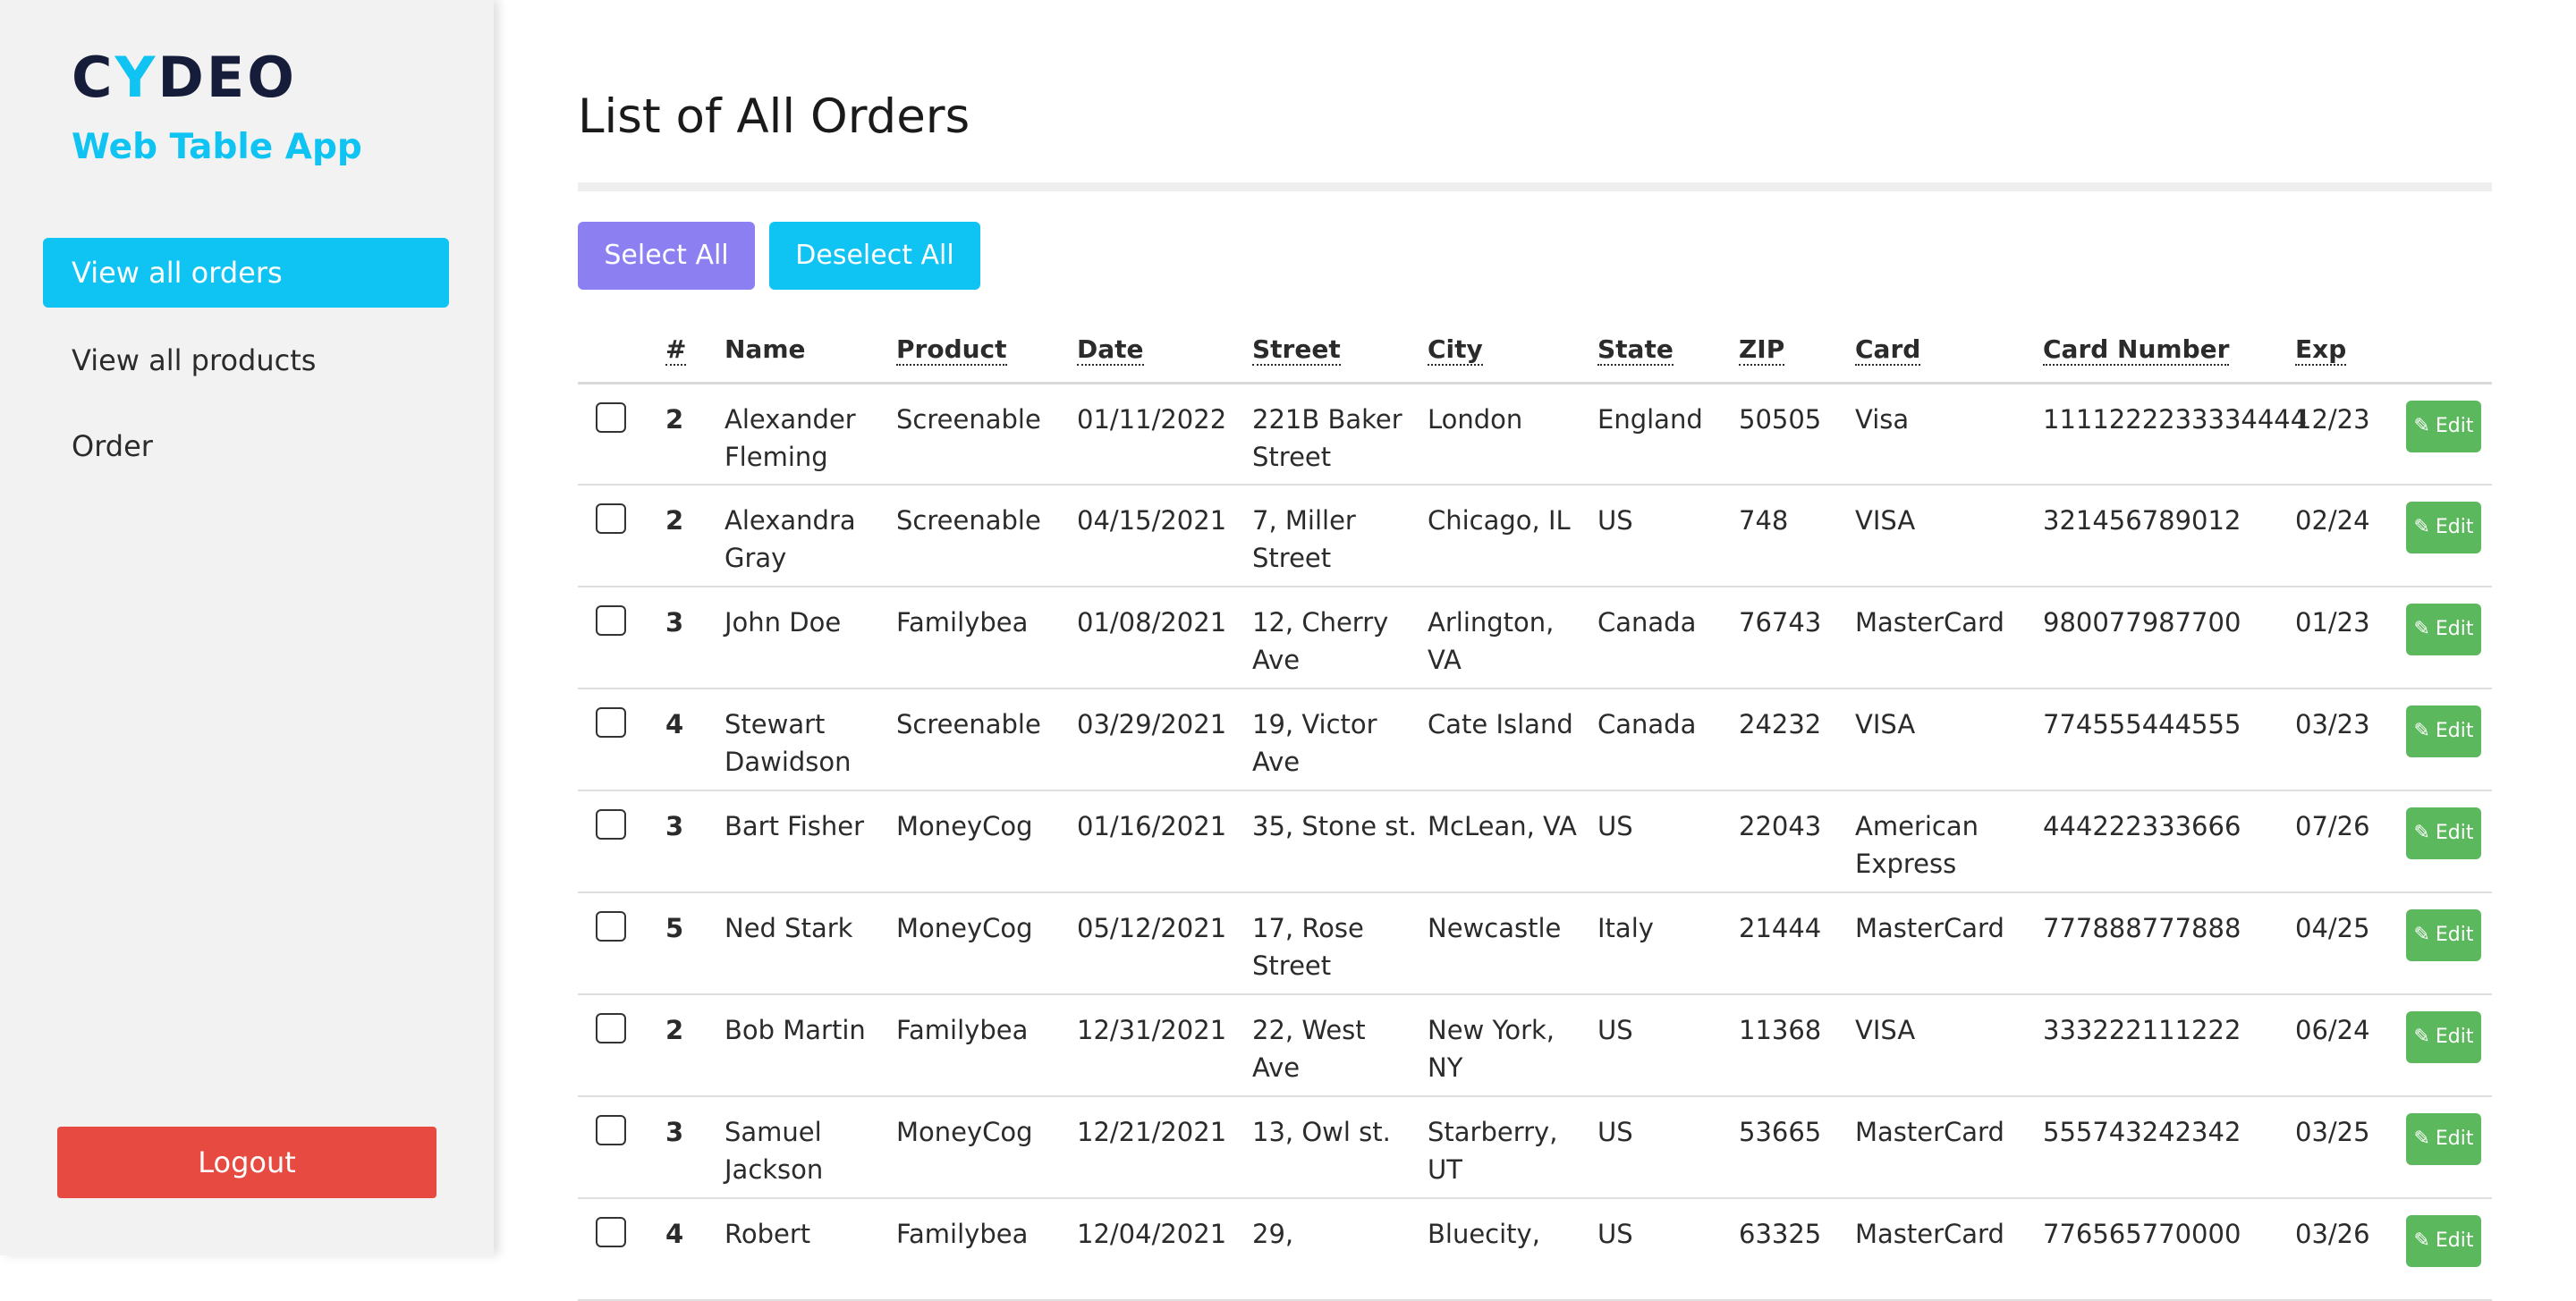 This screenshot has width=2576, height=1301. I want to click on logo-text-part2: DEO, so click(227, 77).